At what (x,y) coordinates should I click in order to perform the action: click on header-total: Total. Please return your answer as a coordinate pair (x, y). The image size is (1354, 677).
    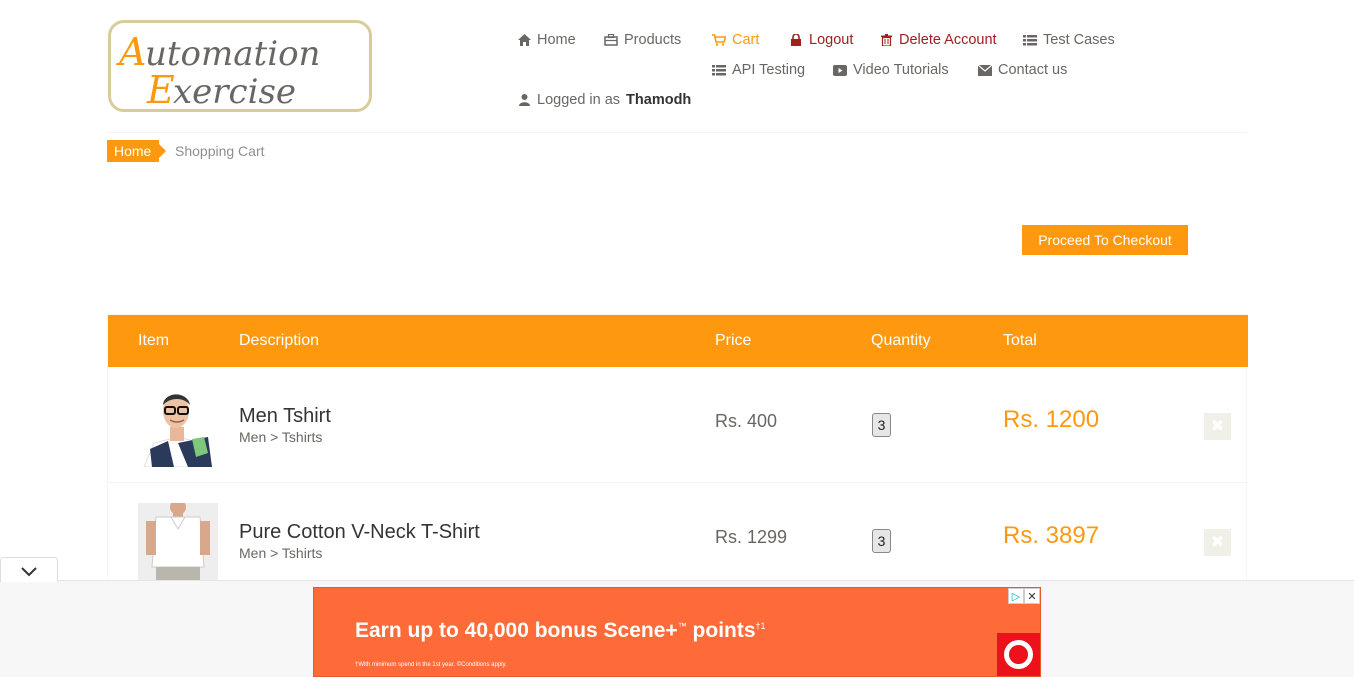
    Looking at the image, I should click on (1020, 340).